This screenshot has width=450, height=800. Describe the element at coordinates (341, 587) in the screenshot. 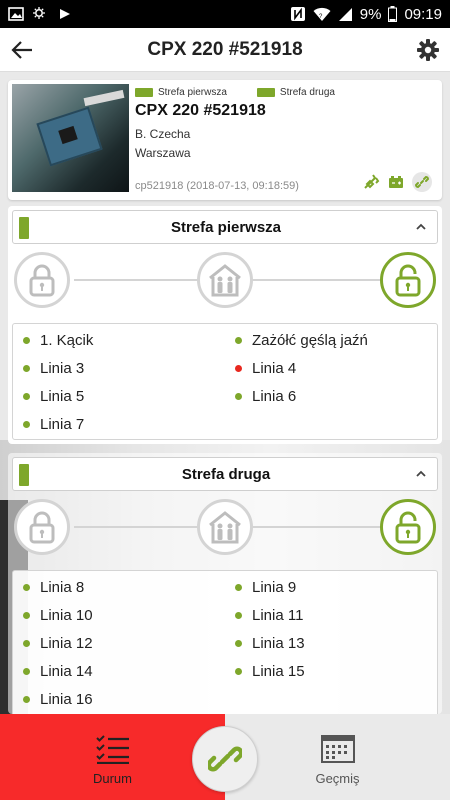

I see `list-item: Linia 9` at that location.